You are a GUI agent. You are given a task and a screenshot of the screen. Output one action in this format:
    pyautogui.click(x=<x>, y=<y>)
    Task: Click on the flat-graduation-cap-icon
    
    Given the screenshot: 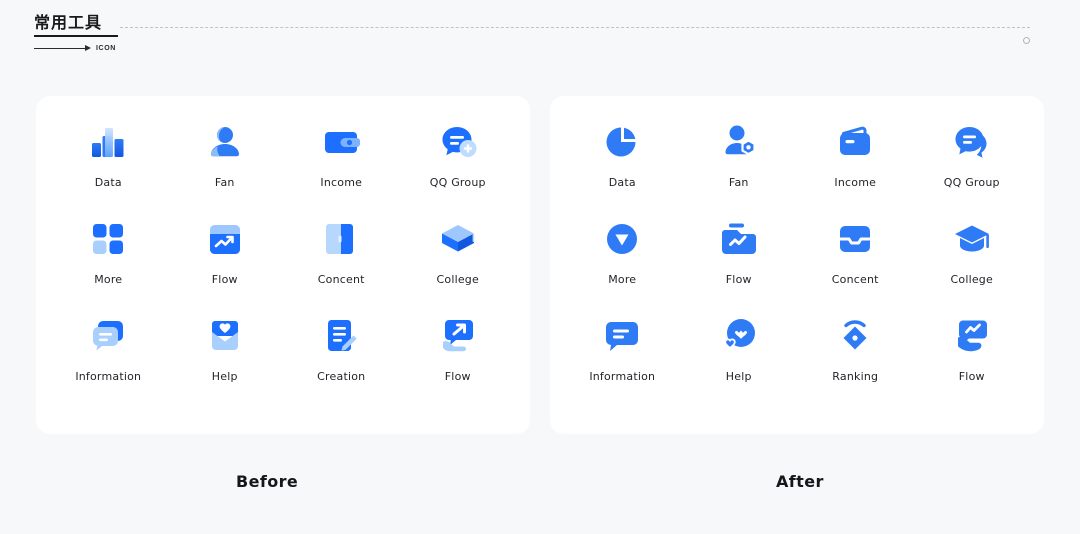 What is the action you would take?
    pyautogui.click(x=972, y=239)
    